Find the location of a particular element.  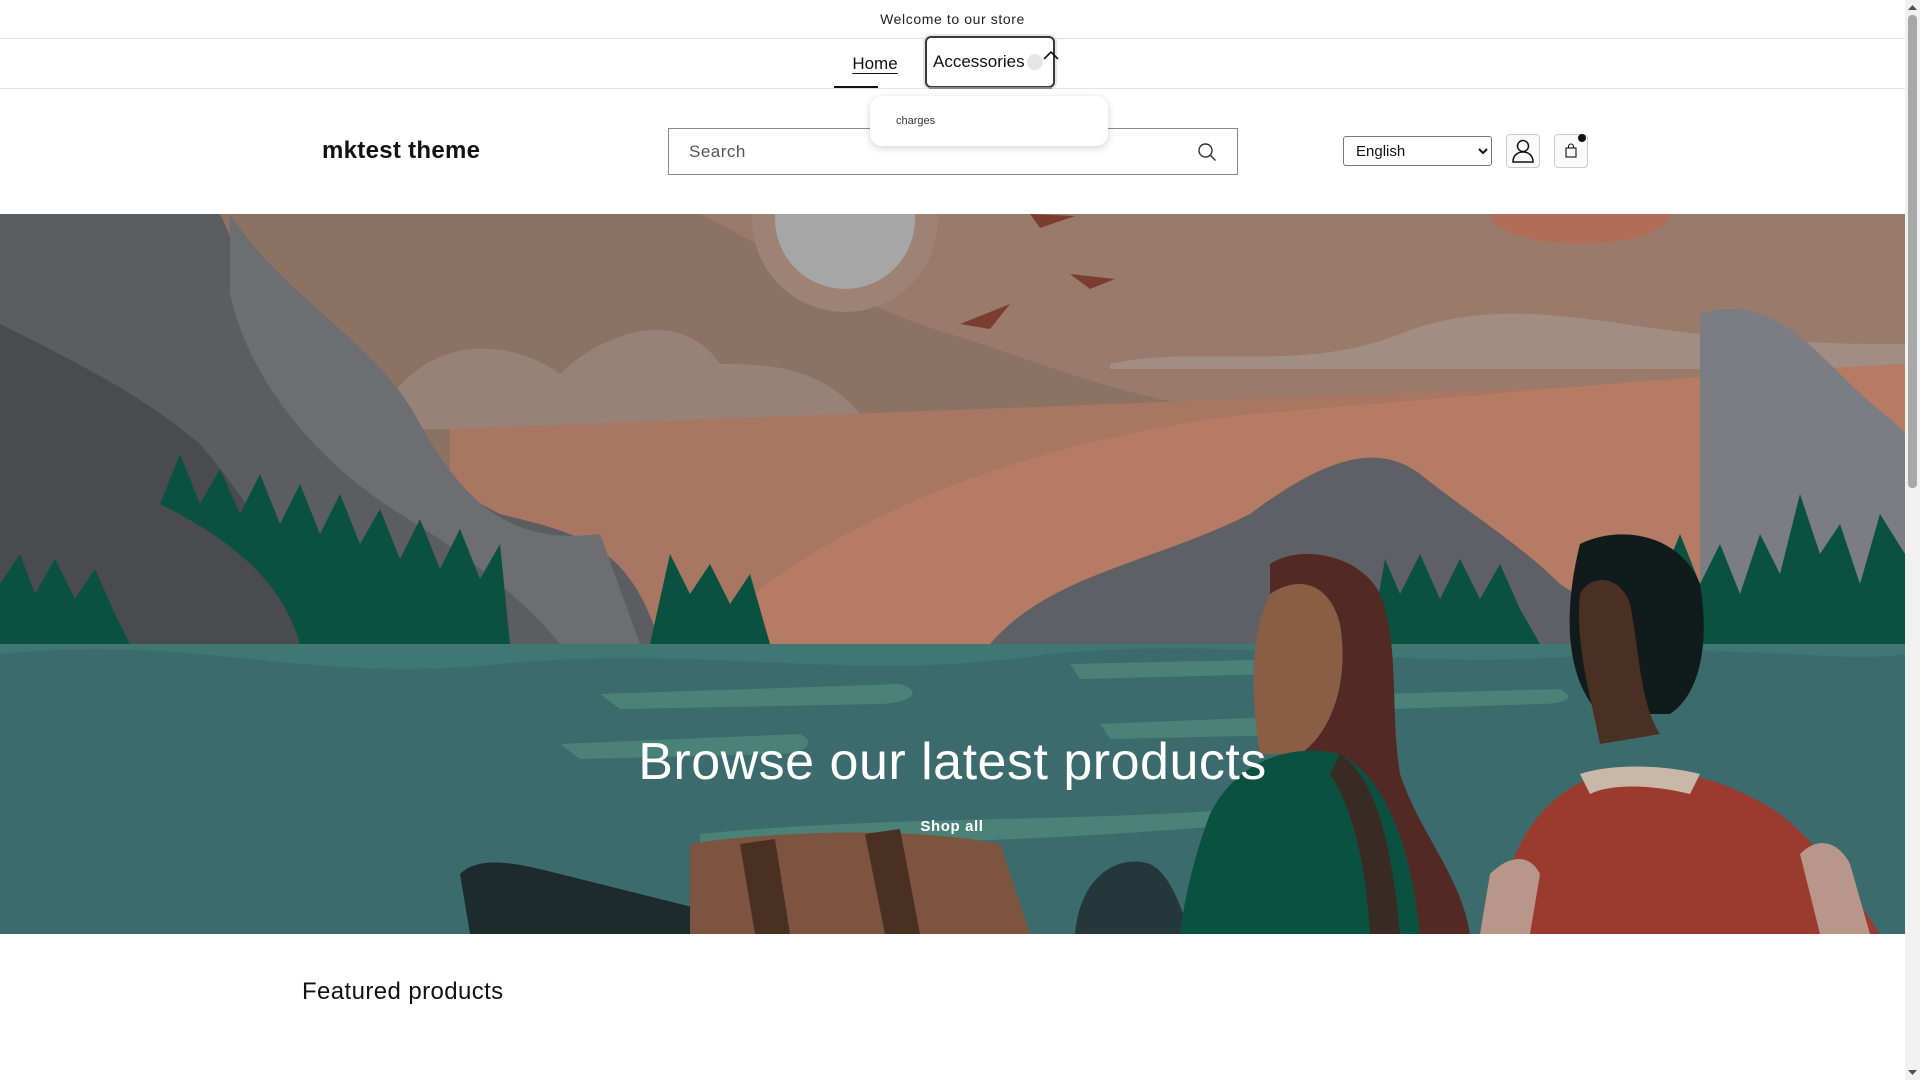

nav-item-accessories-label: Accessories is located at coordinates (979, 61).